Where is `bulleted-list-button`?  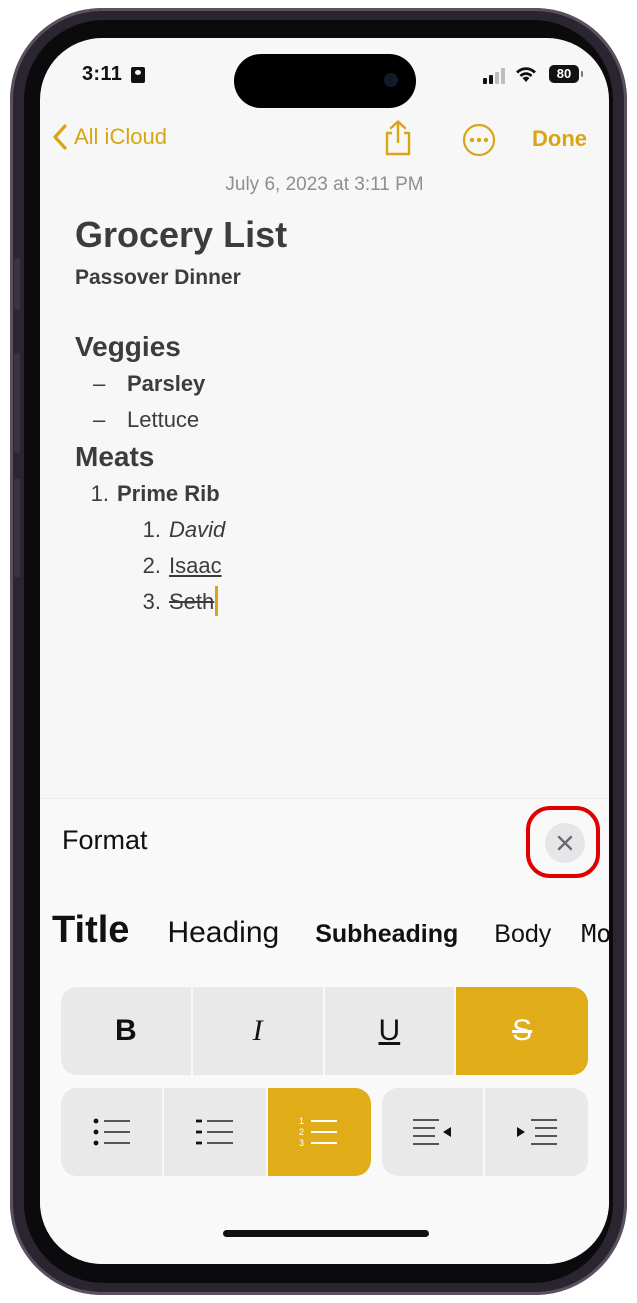
bulleted-list-button is located at coordinates (113, 1132).